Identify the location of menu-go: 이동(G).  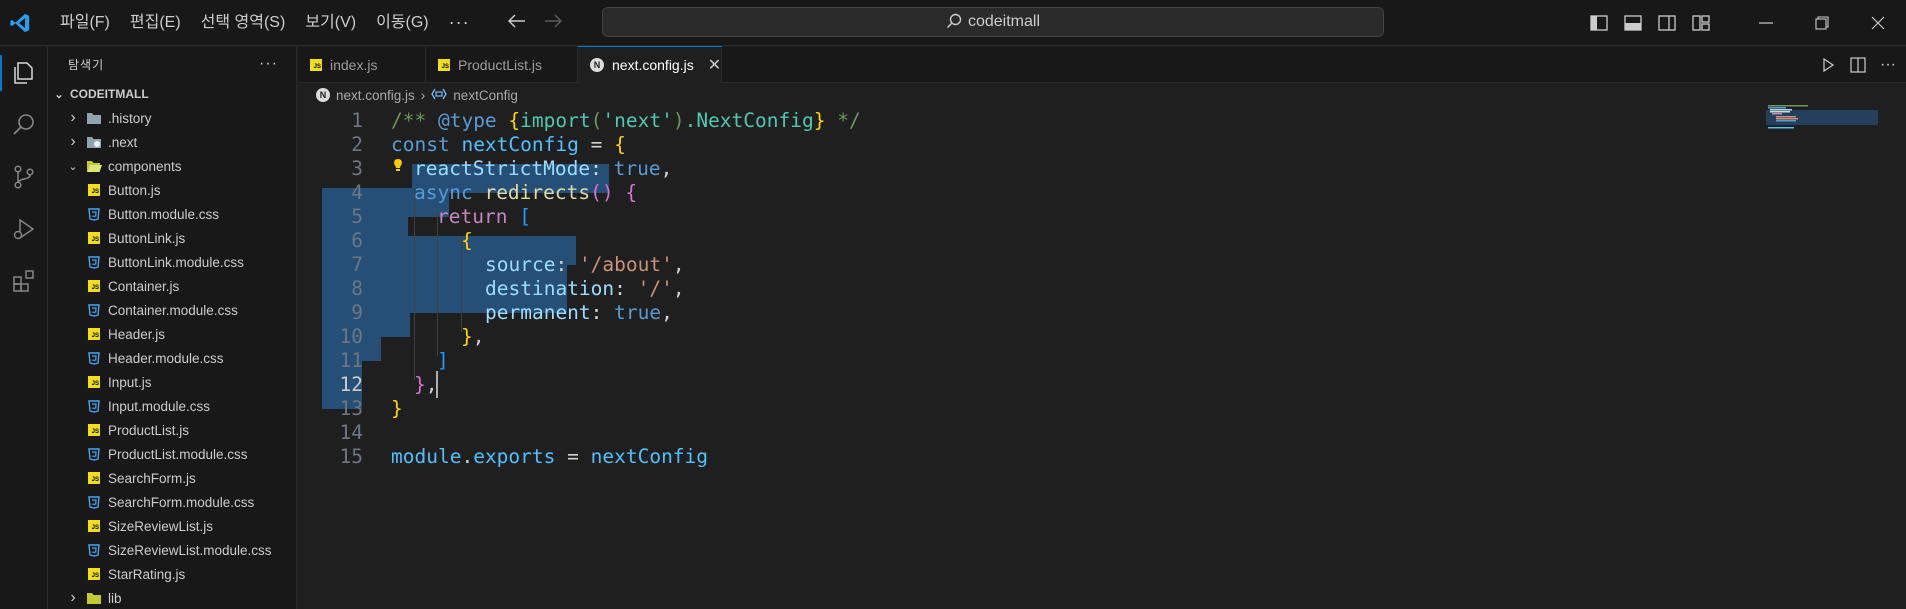
(402, 23).